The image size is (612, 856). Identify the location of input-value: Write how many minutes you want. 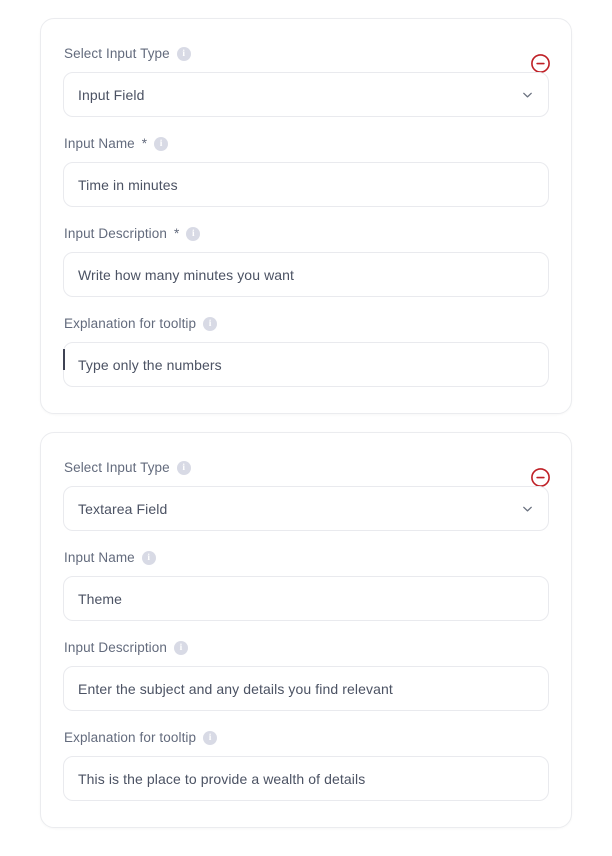
(186, 274).